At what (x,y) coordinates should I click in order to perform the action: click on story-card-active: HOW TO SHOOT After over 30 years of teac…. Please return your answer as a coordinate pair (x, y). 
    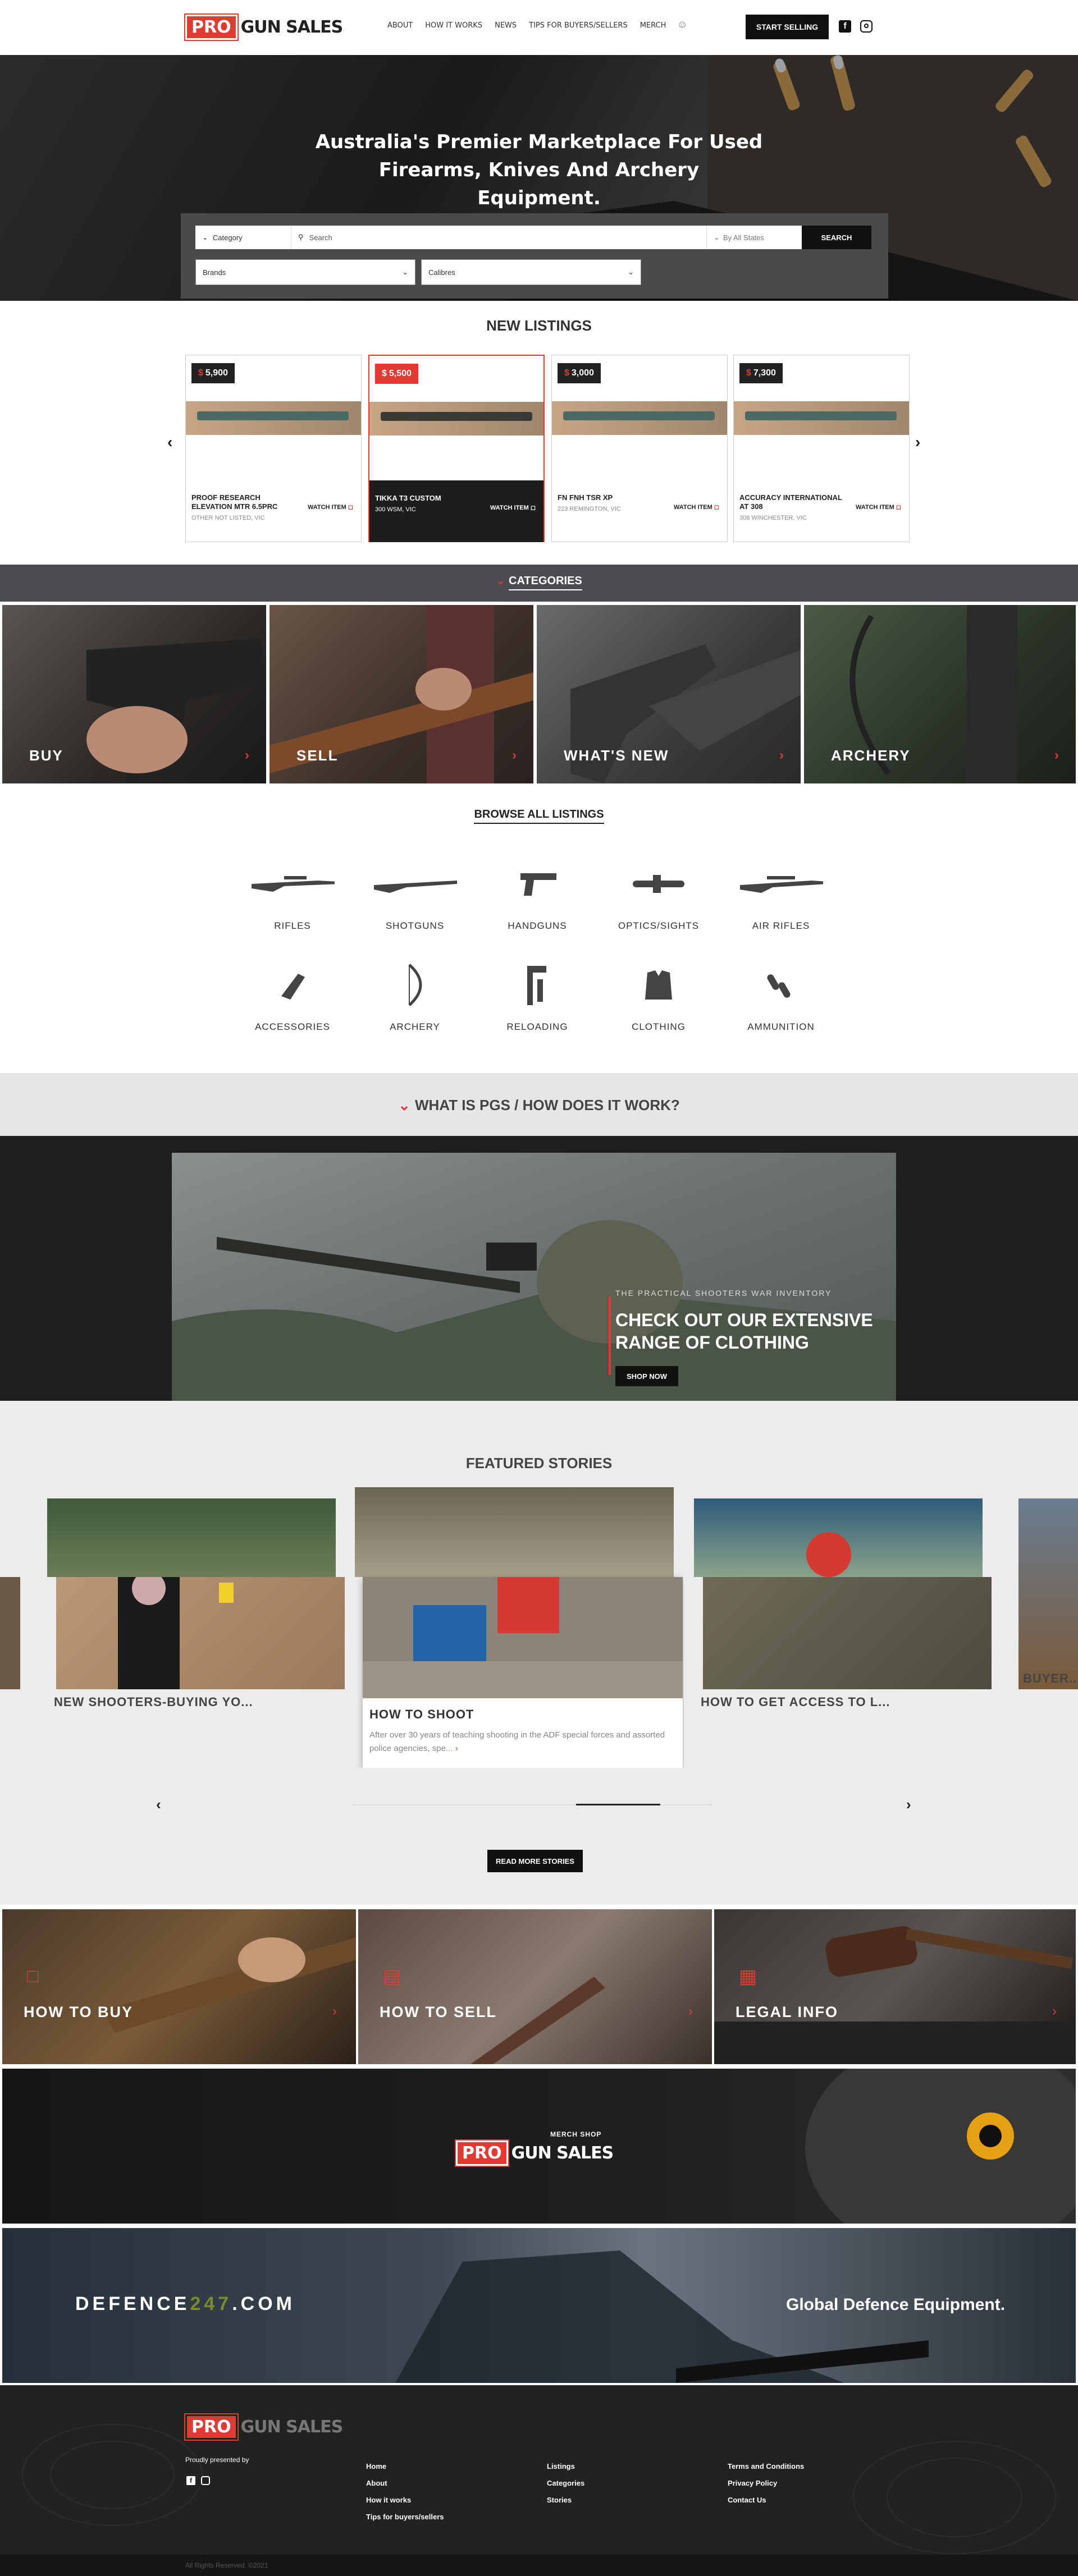
    Looking at the image, I should click on (519, 1627).